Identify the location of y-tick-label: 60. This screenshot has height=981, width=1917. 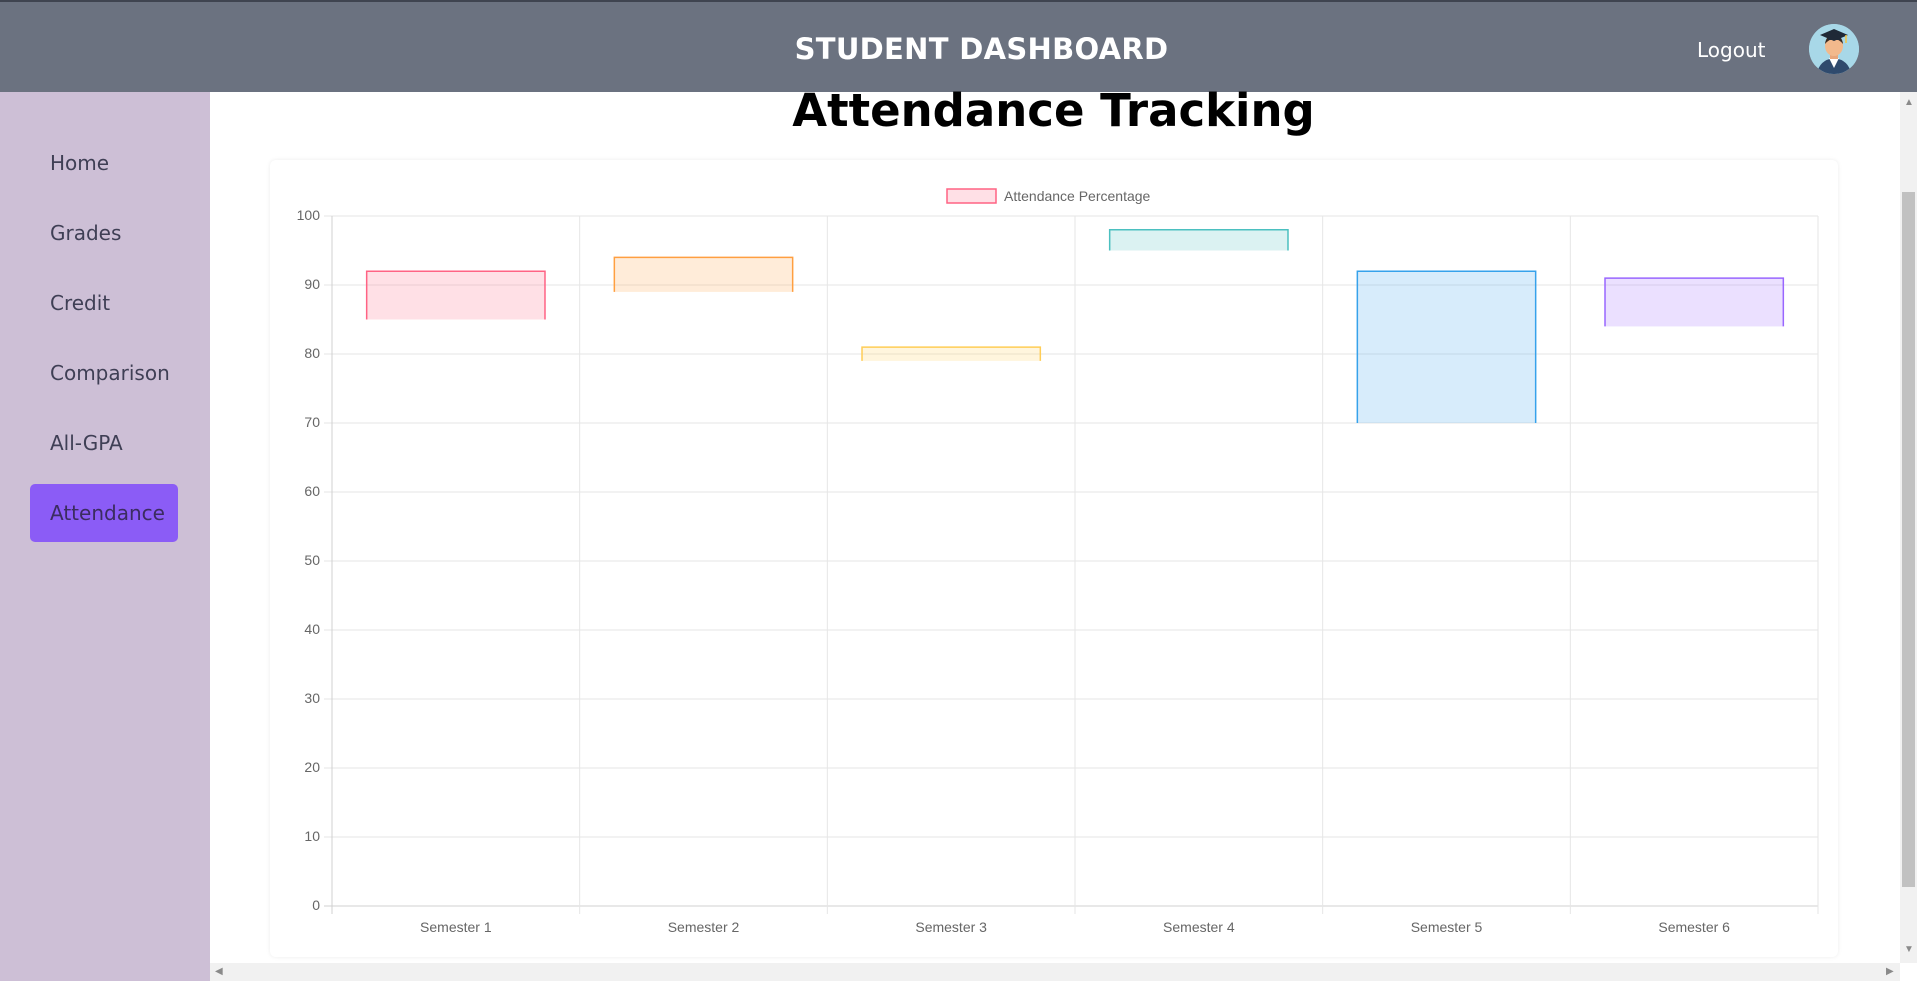
(312, 491).